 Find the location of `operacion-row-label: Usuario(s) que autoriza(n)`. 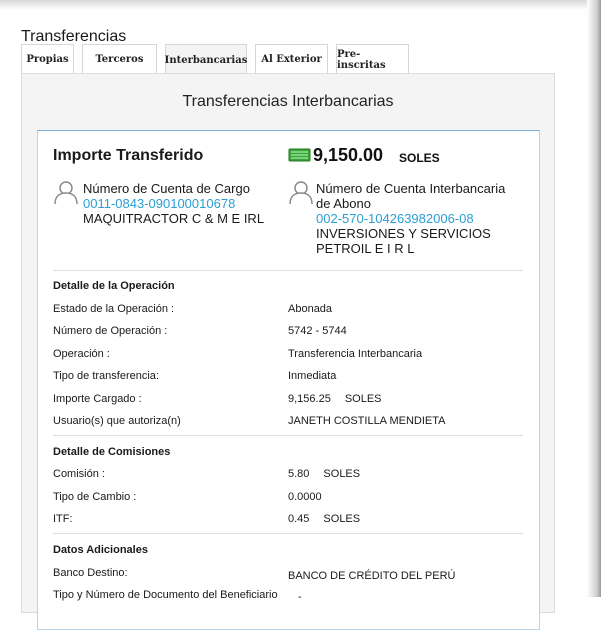

operacion-row-label: Usuario(s) que autoriza(n) is located at coordinates (117, 421).